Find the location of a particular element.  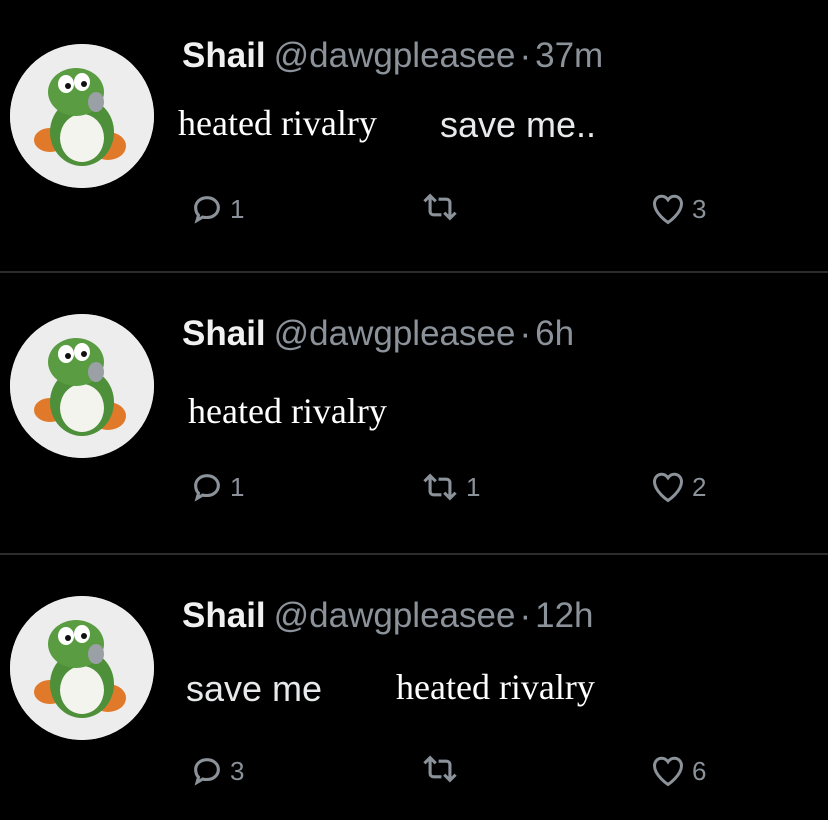

like-count: 3 is located at coordinates (699, 208).